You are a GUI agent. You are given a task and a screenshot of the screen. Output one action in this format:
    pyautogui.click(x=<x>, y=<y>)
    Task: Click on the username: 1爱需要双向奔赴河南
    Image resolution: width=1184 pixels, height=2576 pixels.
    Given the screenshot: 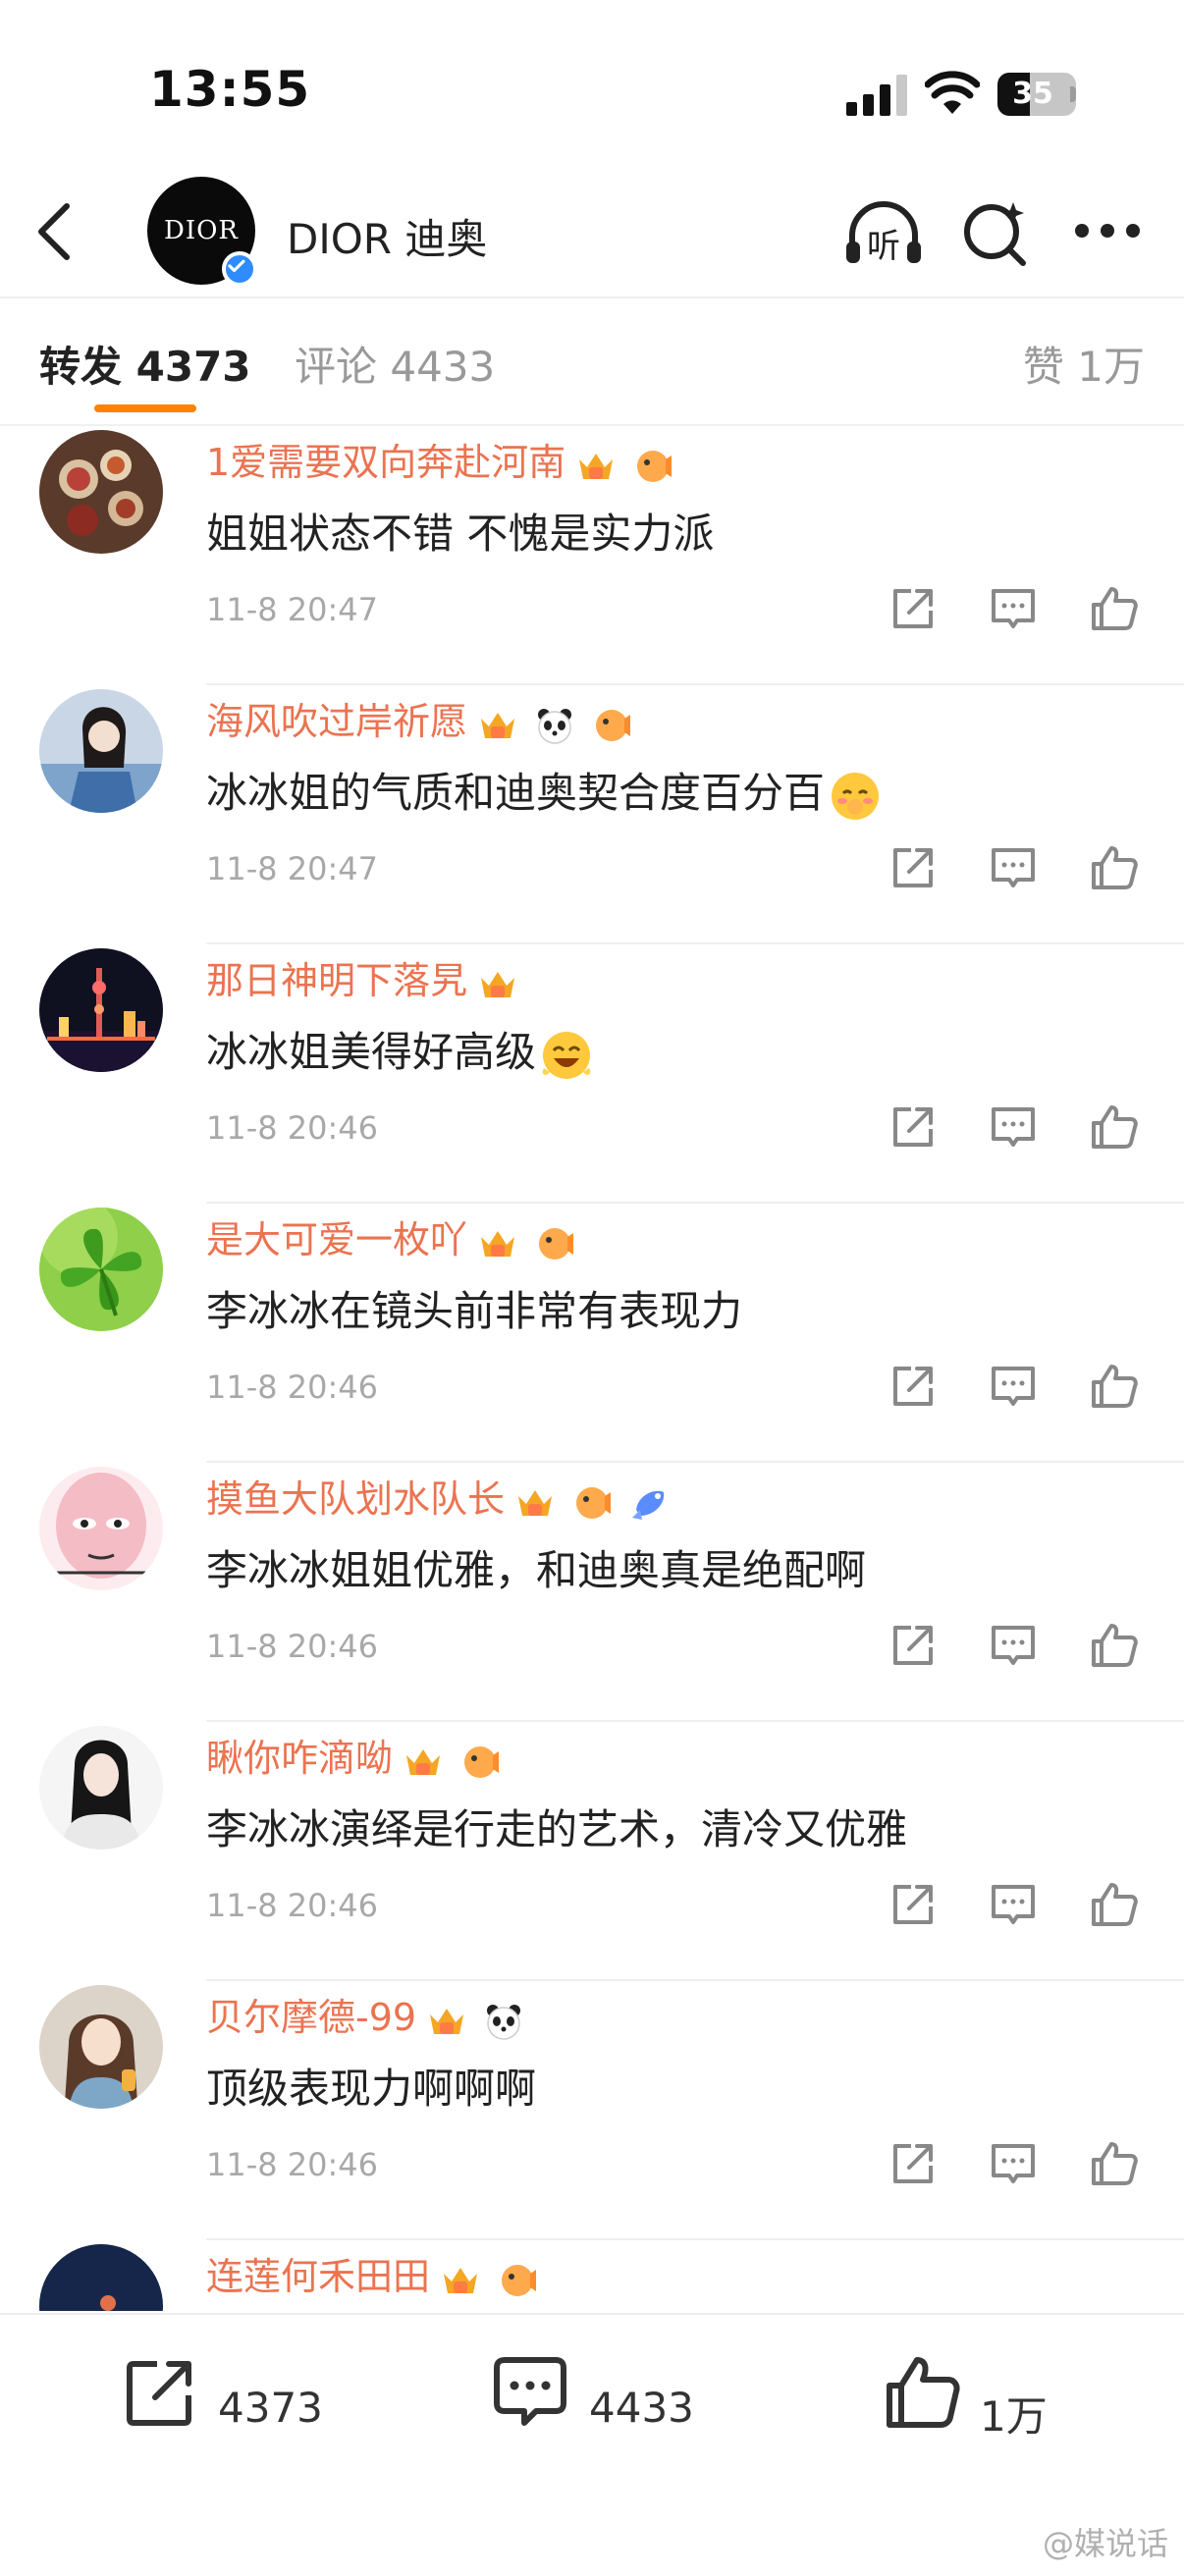 What is the action you would take?
    pyautogui.click(x=442, y=459)
    